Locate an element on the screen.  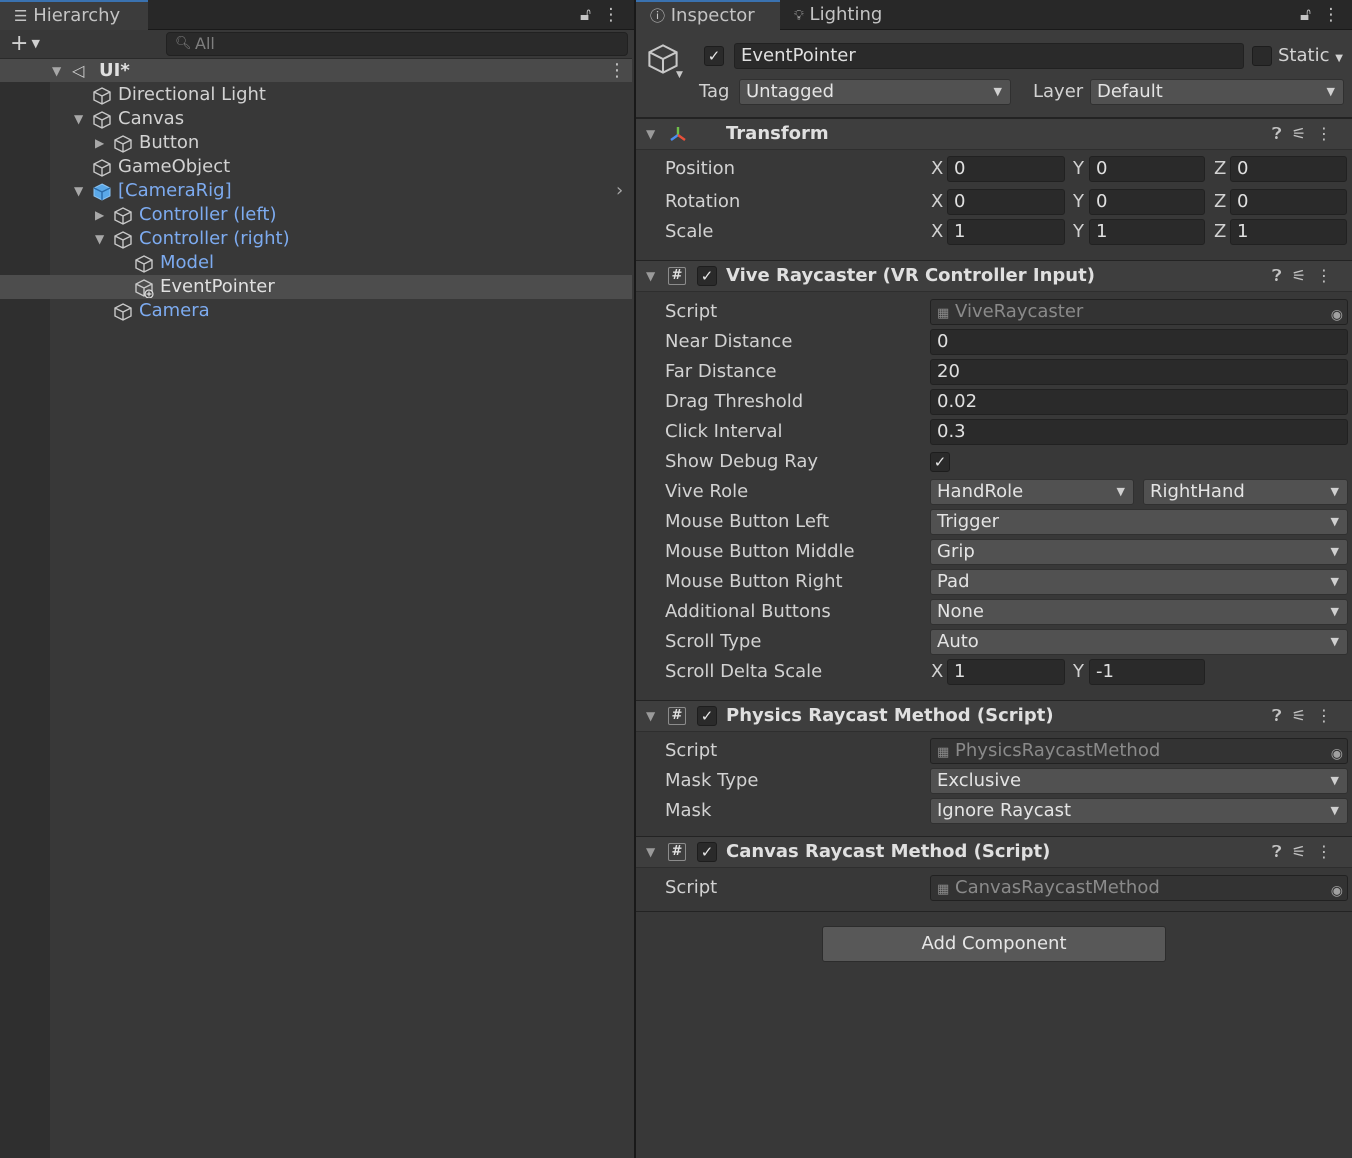
active-checkbox: ✓ is located at coordinates (714, 56).